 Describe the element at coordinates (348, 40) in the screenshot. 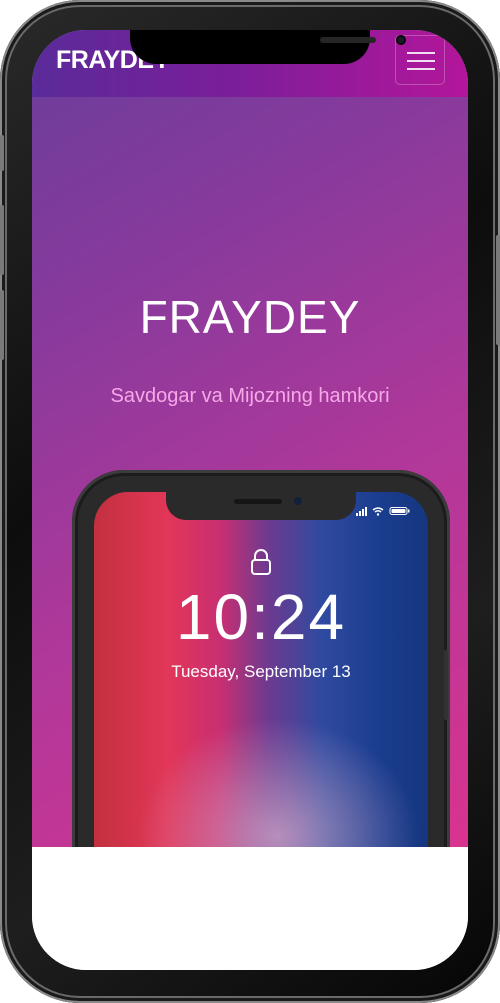

I see `device-speaker` at that location.